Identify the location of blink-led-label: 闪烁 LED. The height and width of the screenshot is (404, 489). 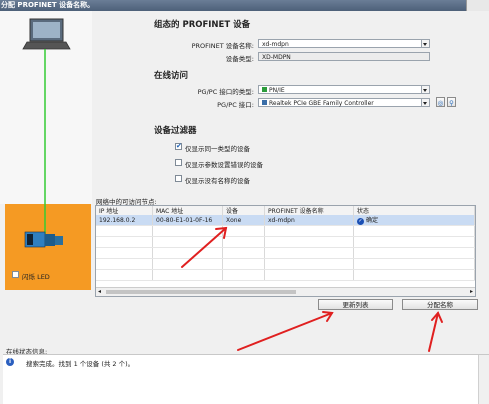
(36, 277).